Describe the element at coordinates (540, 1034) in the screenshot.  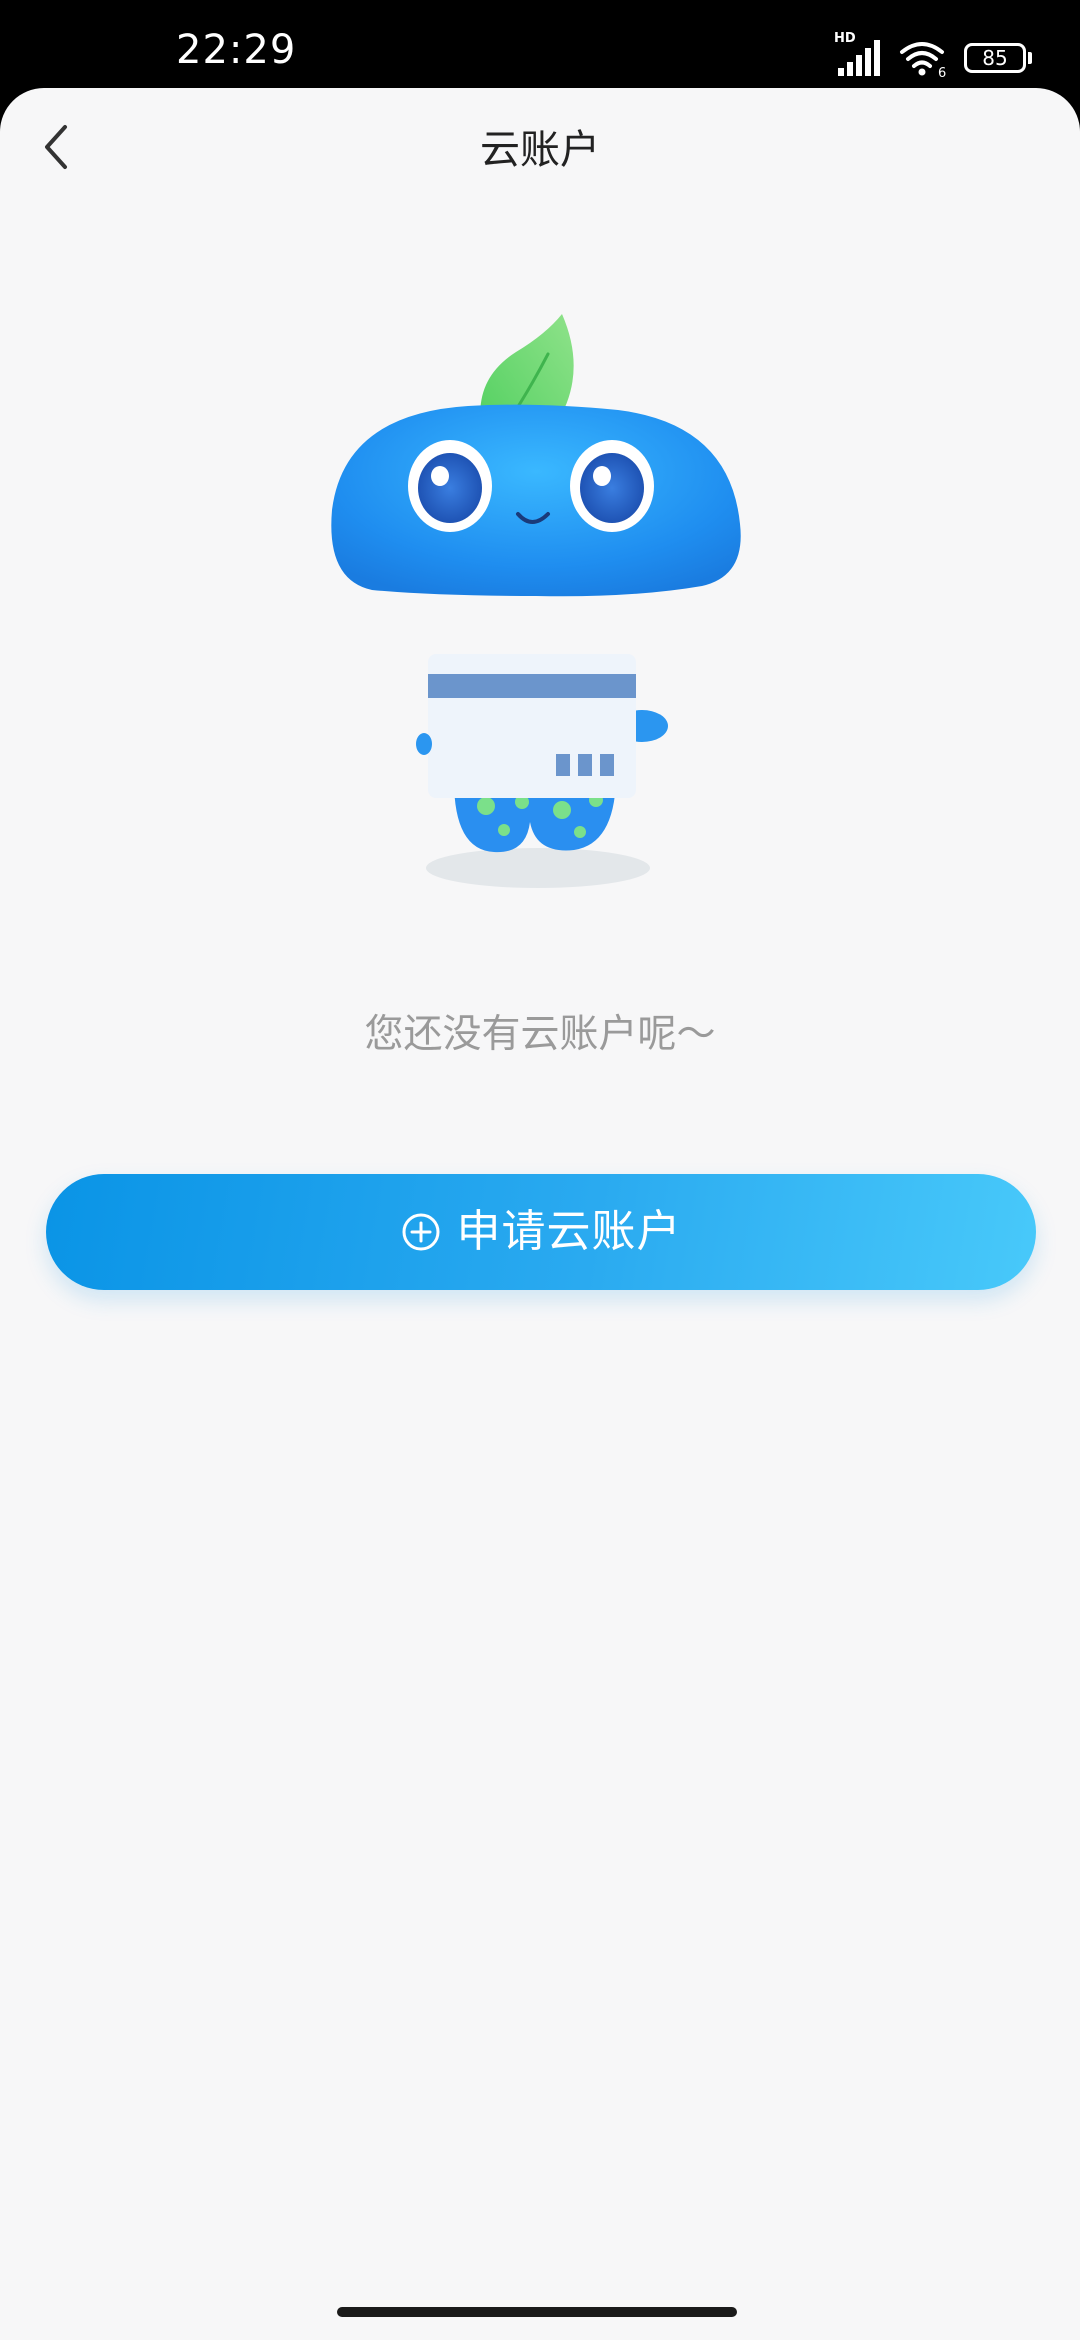
I see `empty-state-message: 您还没有云账户呢～` at that location.